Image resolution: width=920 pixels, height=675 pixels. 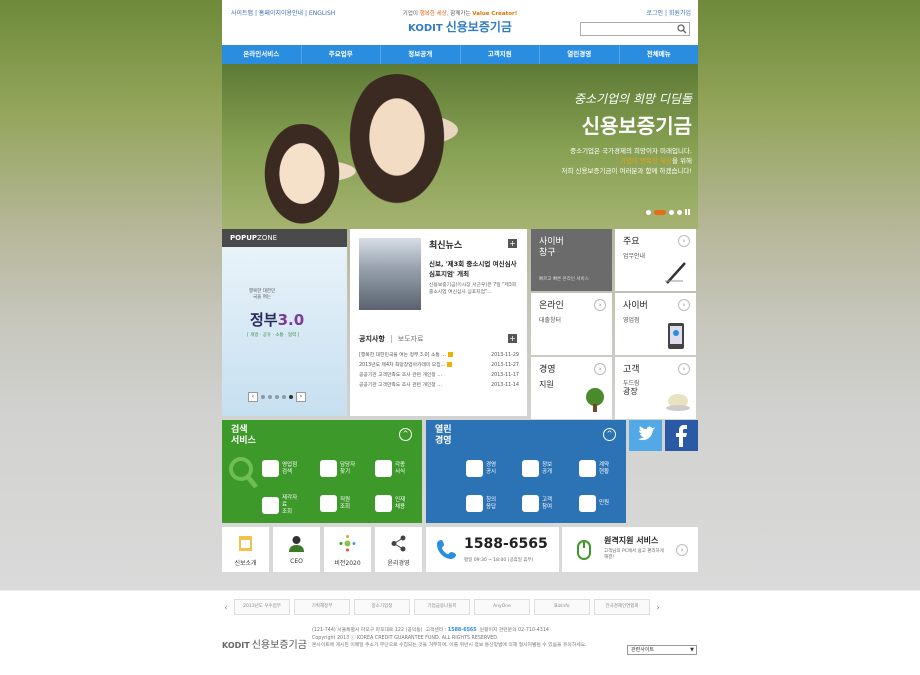 I want to click on tab-press: 보도자료, so click(x=407, y=339).